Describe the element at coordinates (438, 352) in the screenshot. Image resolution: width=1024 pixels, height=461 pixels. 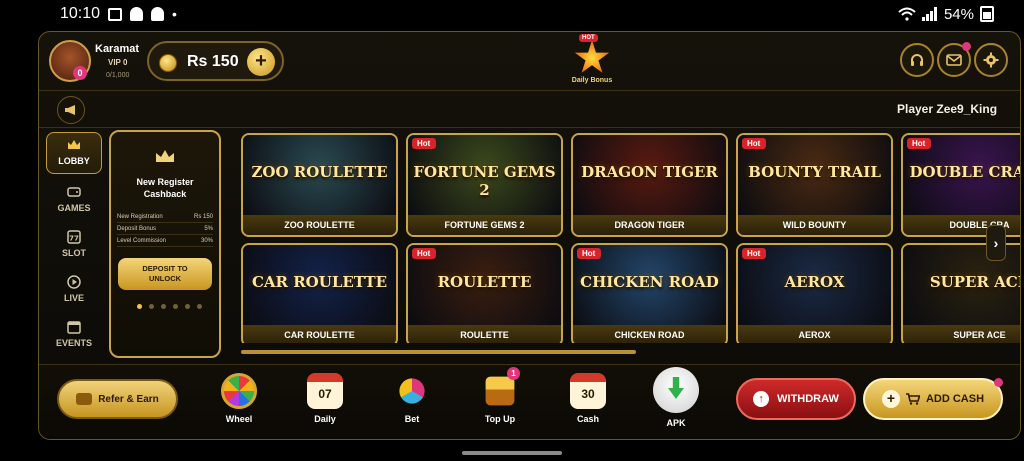
I see `horizontal-scrollbar` at that location.